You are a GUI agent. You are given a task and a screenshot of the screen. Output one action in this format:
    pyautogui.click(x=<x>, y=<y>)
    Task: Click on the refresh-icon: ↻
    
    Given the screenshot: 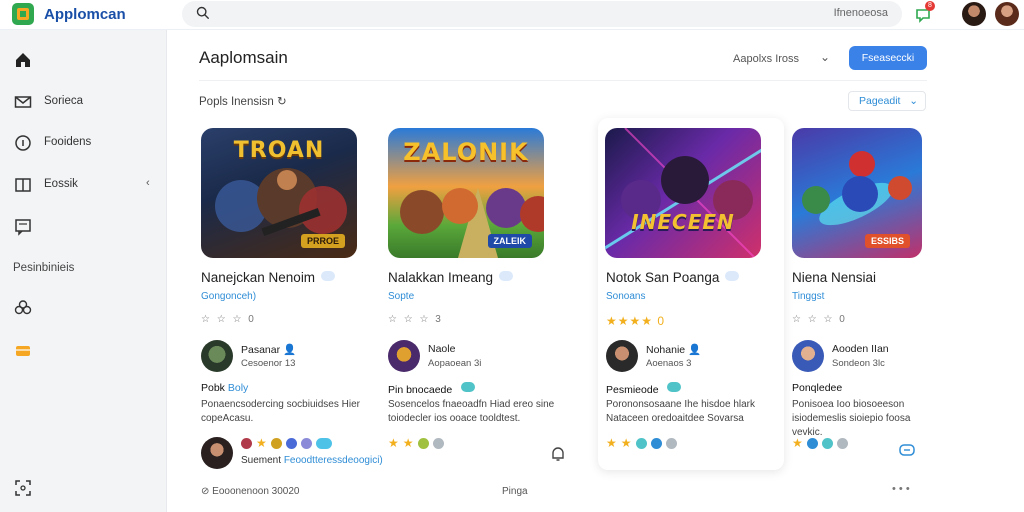 What is the action you would take?
    pyautogui.click(x=282, y=102)
    